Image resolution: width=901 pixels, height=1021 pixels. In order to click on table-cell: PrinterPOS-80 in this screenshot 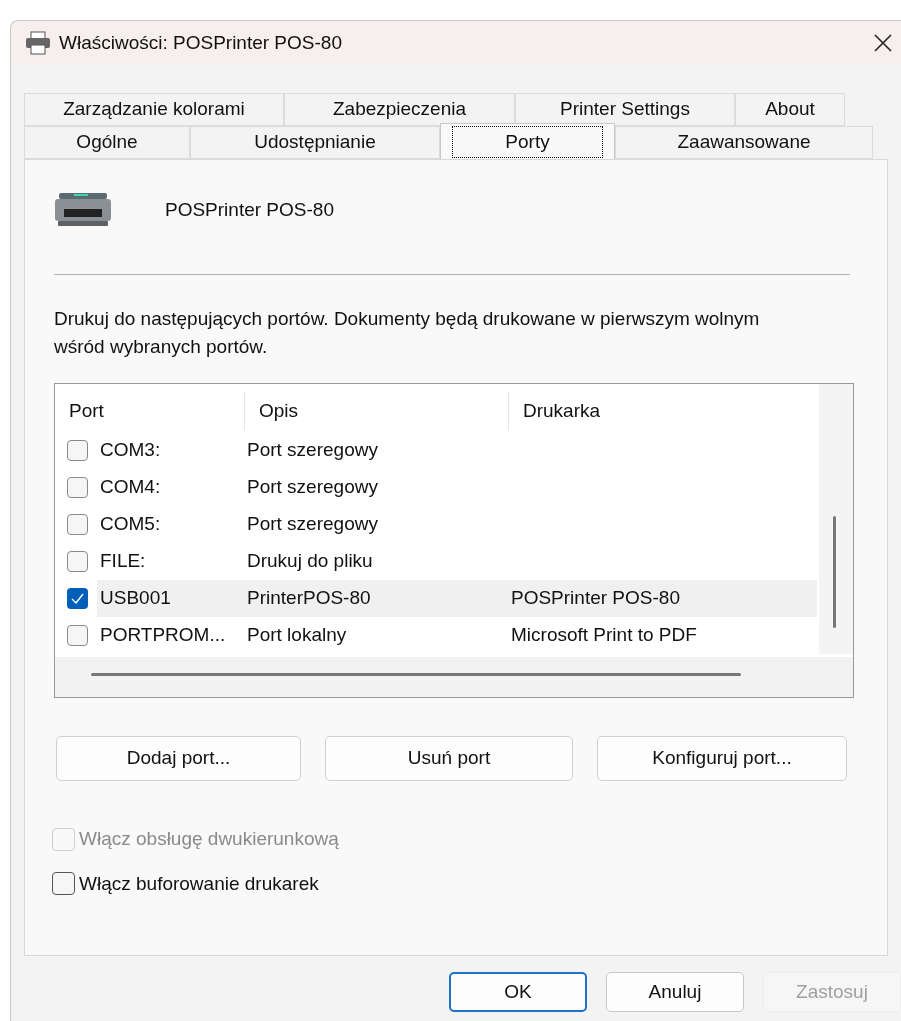, I will do `click(309, 598)`.